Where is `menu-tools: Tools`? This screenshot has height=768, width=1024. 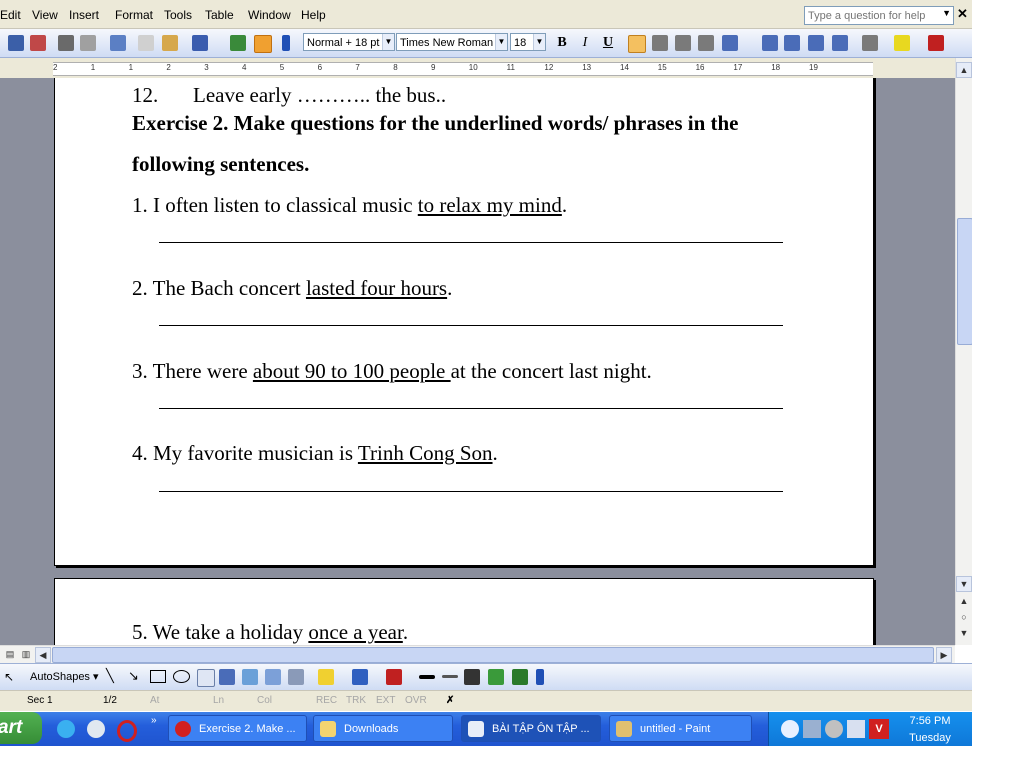
menu-tools: Tools is located at coordinates (178, 15).